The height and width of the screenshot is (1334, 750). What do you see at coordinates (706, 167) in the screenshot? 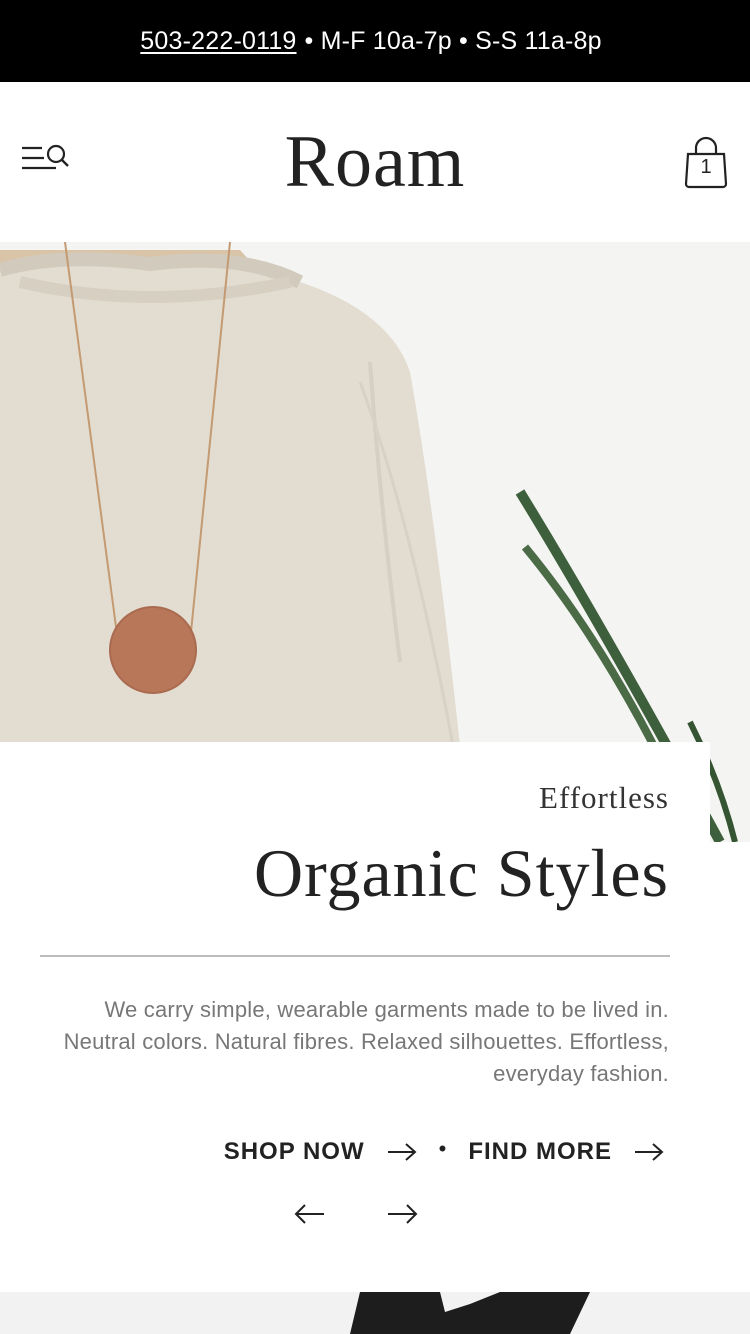
I see `cart-count-badge: 1` at bounding box center [706, 167].